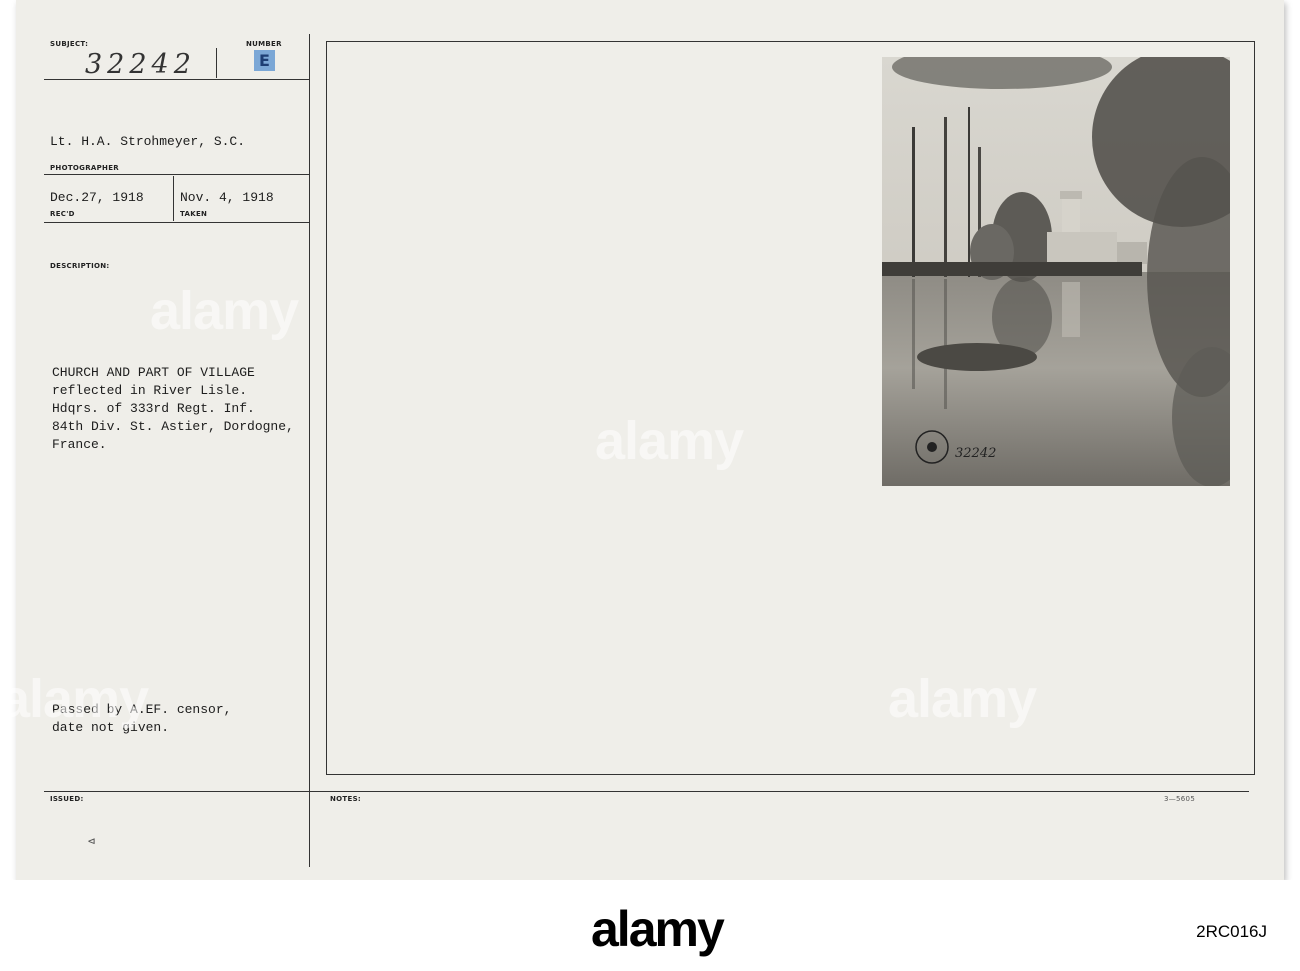  What do you see at coordinates (97, 197) in the screenshot?
I see `received-date: Dec.27, 1918` at bounding box center [97, 197].